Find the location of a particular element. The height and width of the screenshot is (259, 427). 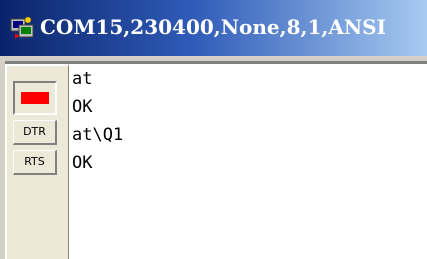

terminal-line: at is located at coordinates (82, 79).